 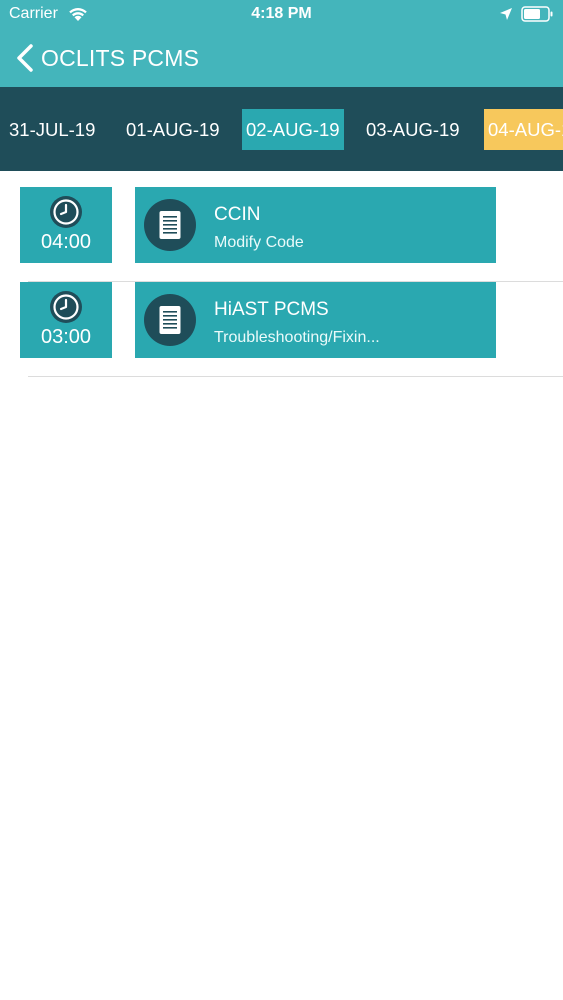 I want to click on status-bar: Carrier 4:18 PM, so click(x=281, y=15).